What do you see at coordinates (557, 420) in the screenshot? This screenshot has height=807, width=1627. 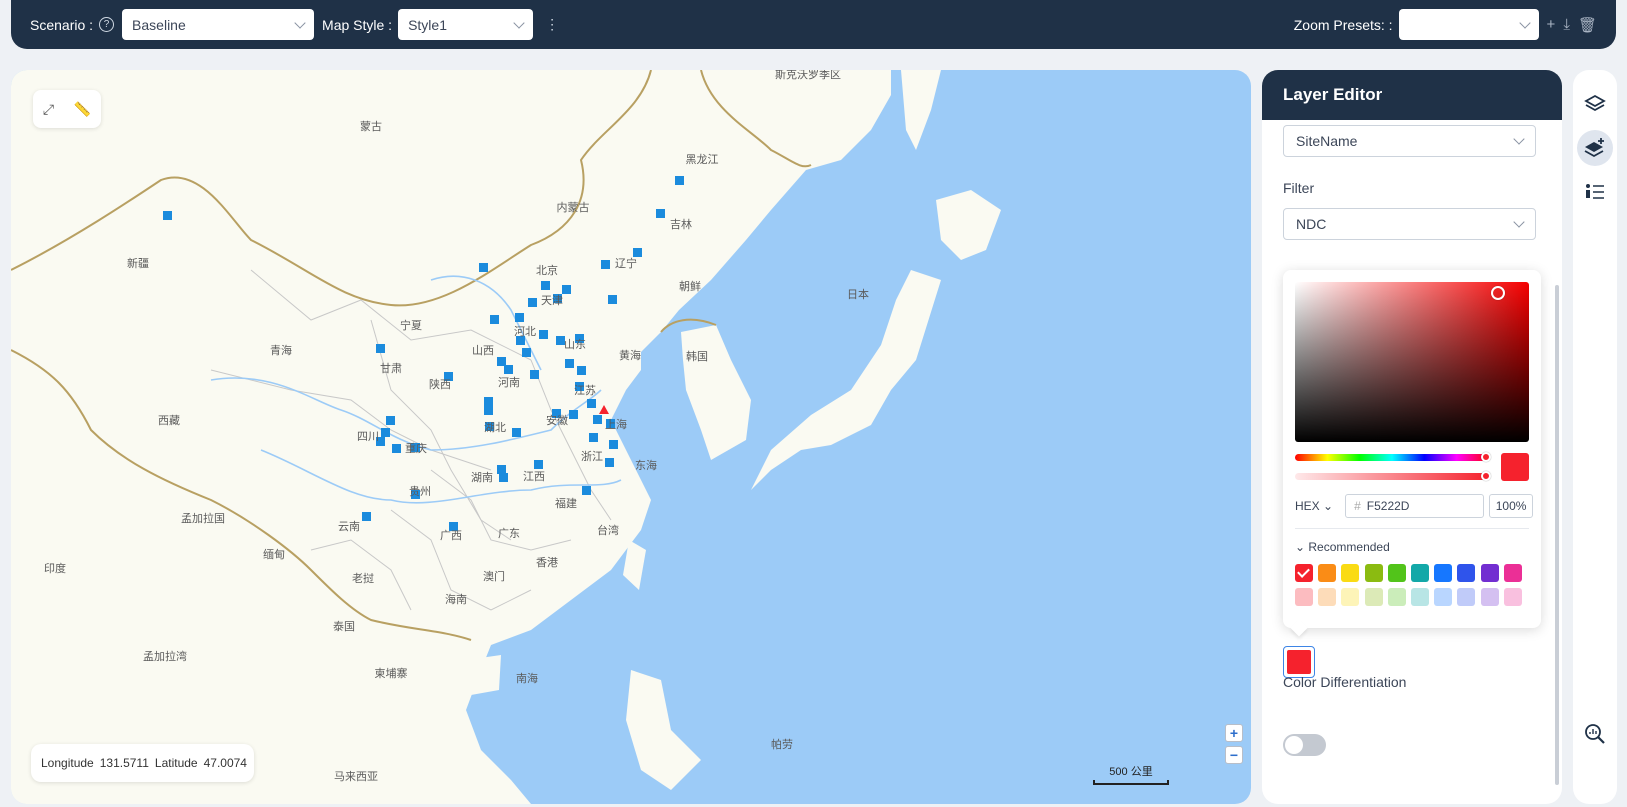 I see `map-label: 安徽` at bounding box center [557, 420].